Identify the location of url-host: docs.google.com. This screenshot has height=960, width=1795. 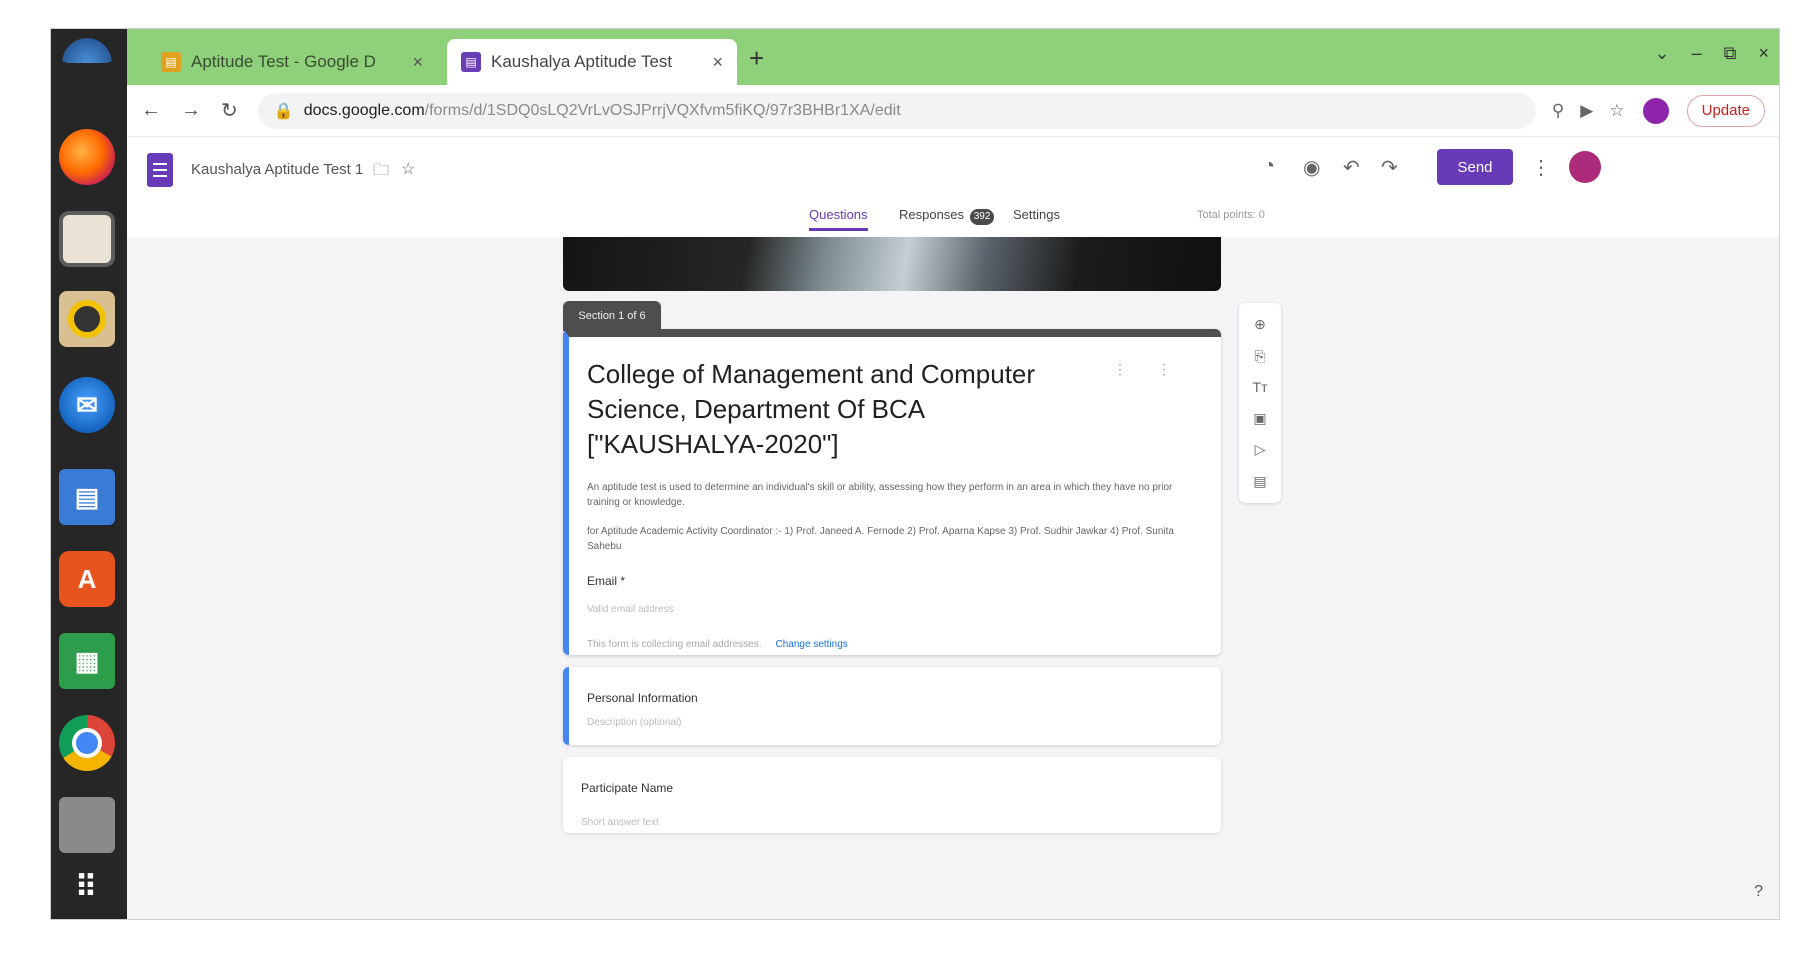
(364, 110).